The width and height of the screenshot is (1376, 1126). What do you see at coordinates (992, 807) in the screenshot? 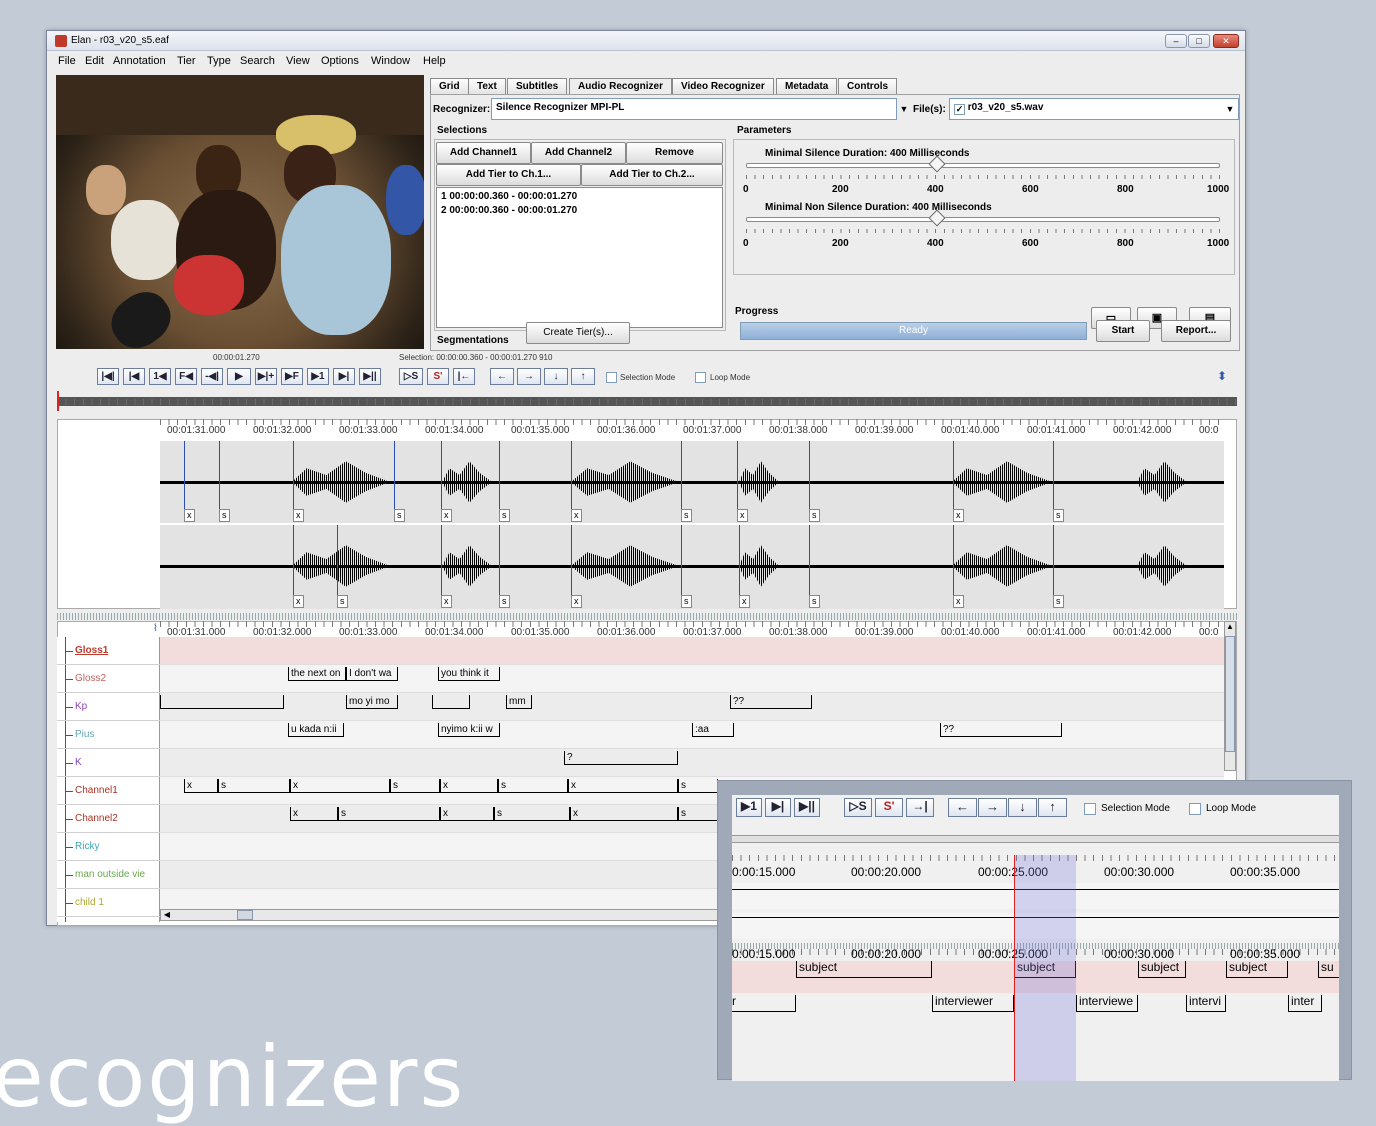
I see `inset-arrow-right-button: →` at bounding box center [992, 807].